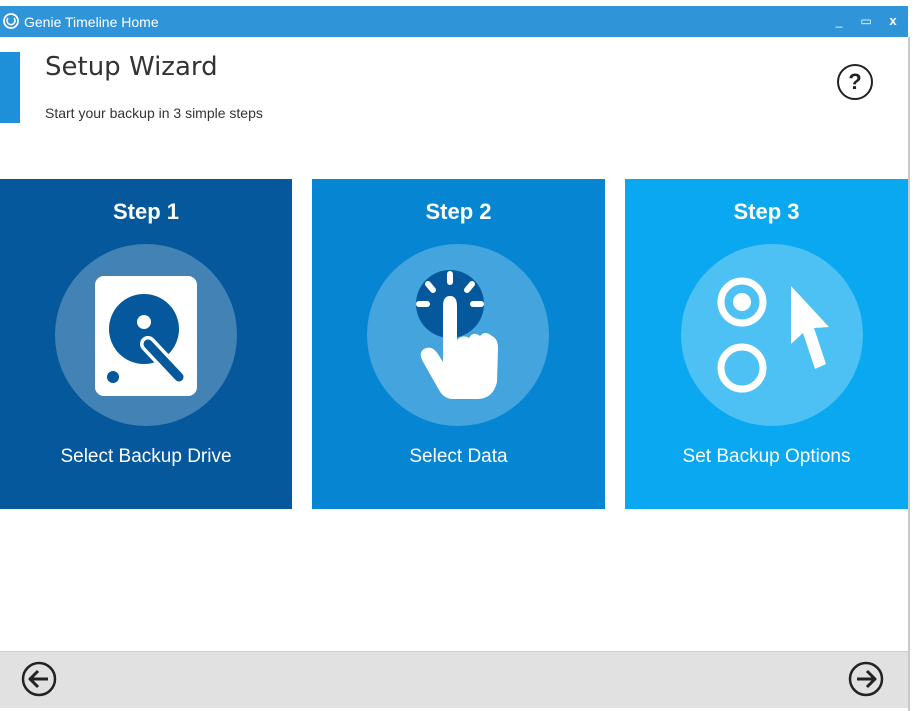 The height and width of the screenshot is (711, 914). What do you see at coordinates (131, 67) in the screenshot?
I see `page-title: Setup Wizard` at bounding box center [131, 67].